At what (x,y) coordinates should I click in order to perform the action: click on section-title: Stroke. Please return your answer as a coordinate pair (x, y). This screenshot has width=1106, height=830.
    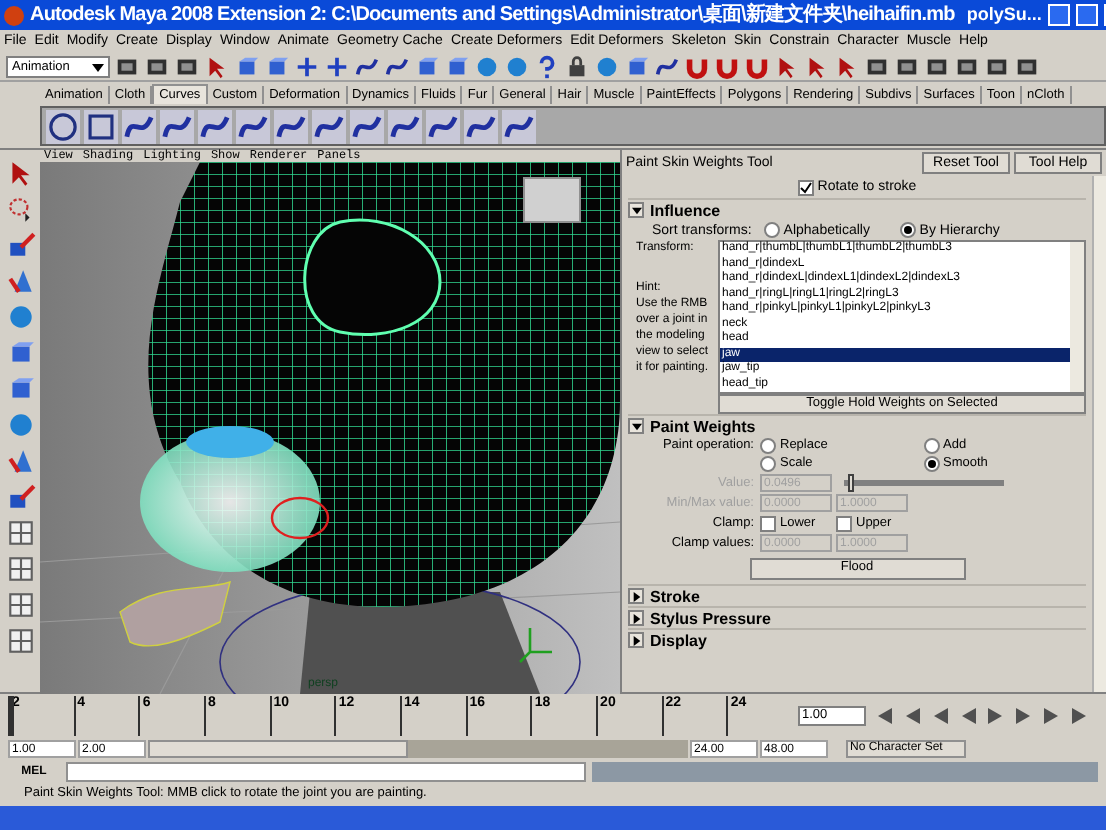
    Looking at the image, I should click on (675, 596).